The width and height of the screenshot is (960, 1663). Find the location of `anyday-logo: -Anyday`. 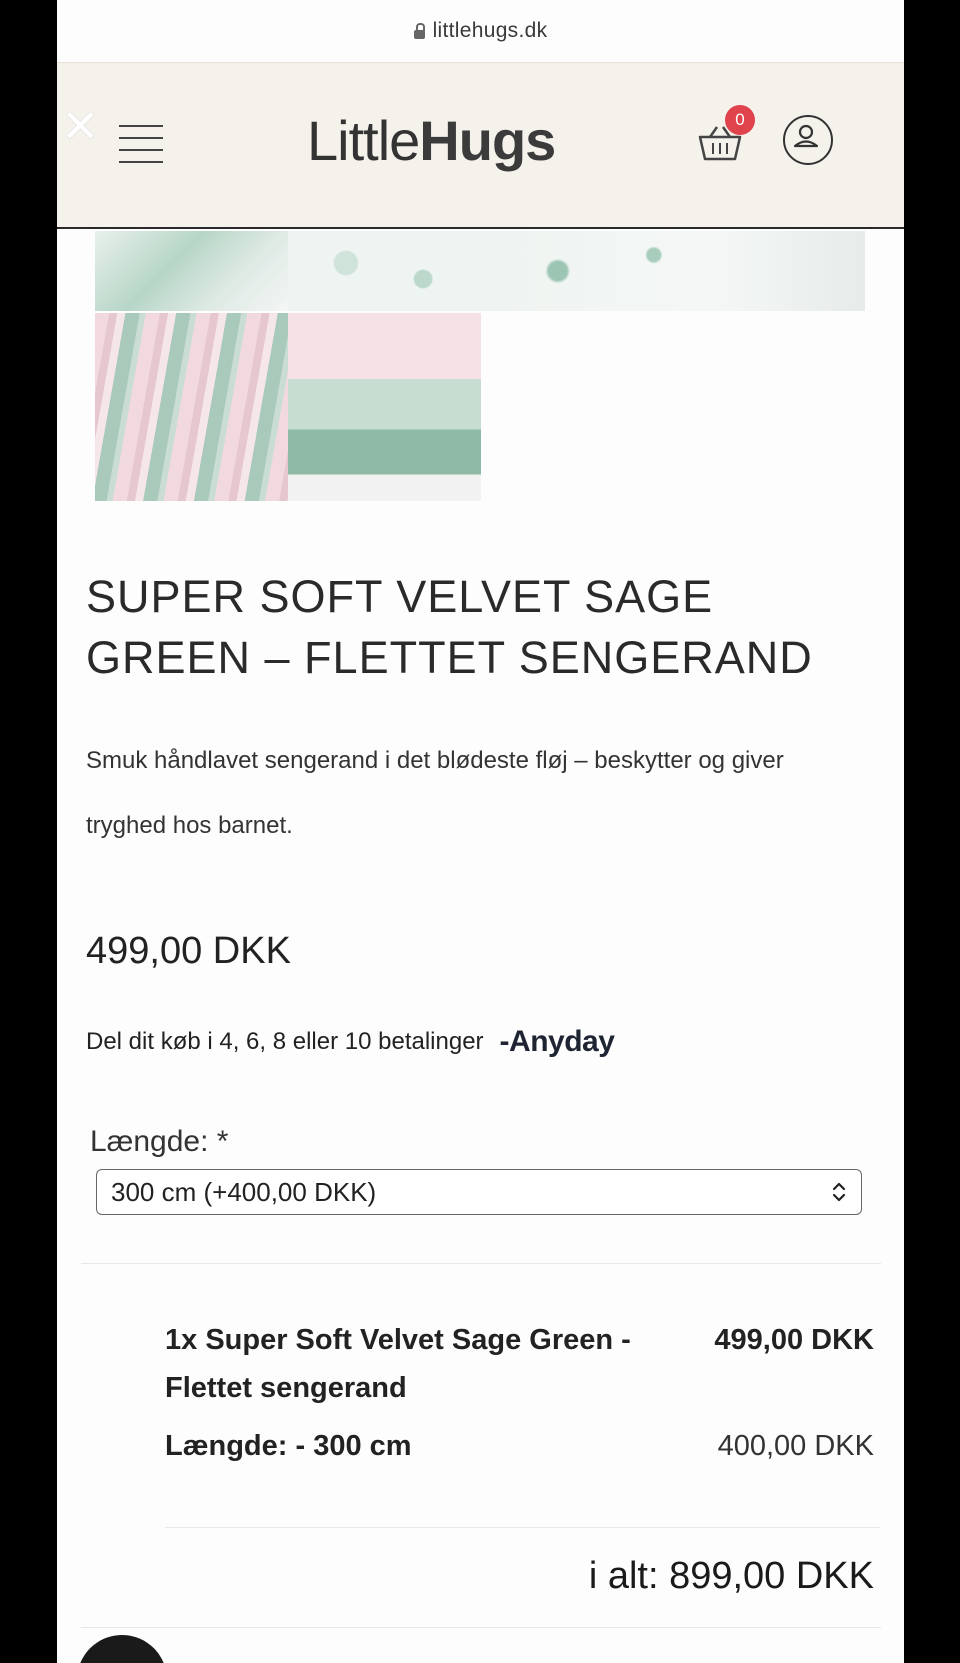

anyday-logo: -Anyday is located at coordinates (557, 1042).